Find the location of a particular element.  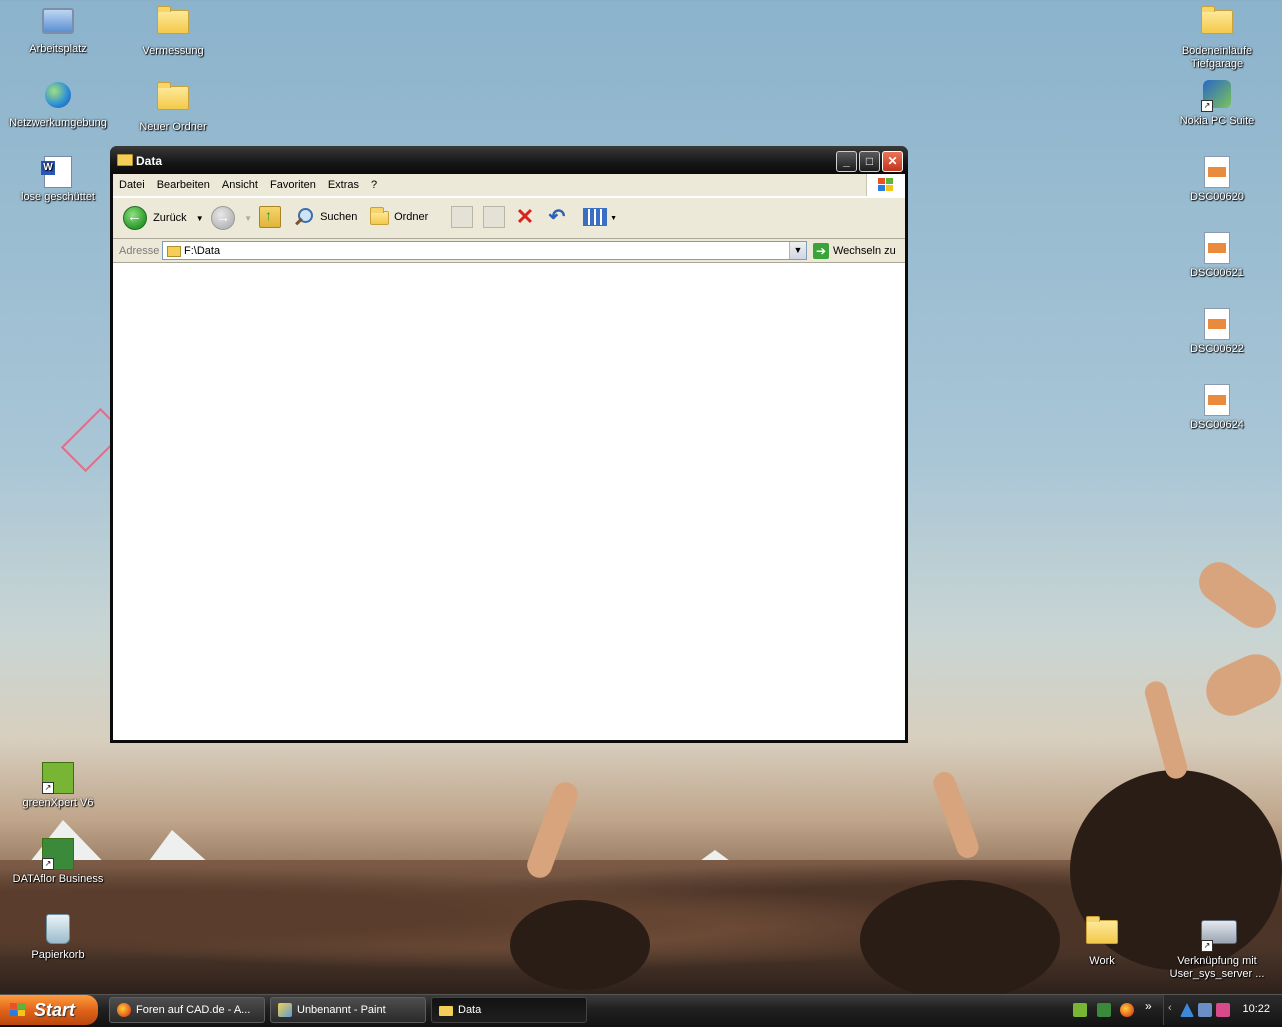

move-to-button is located at coordinates (462, 218).